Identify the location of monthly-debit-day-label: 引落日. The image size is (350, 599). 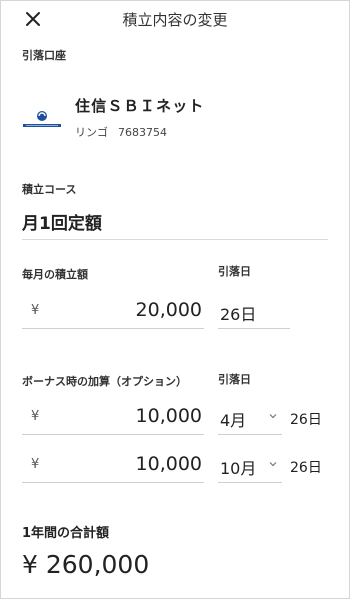
(234, 271).